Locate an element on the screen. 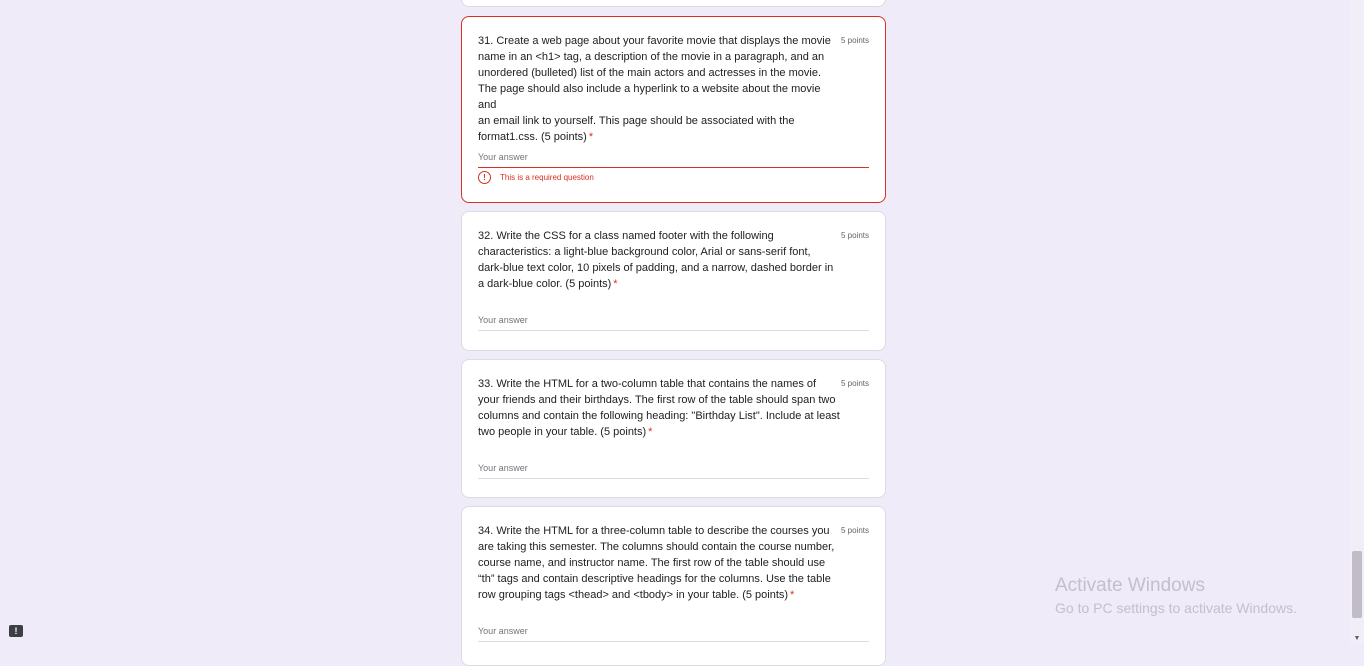 The image size is (1364, 666). previous-question-card is located at coordinates (673, 3).